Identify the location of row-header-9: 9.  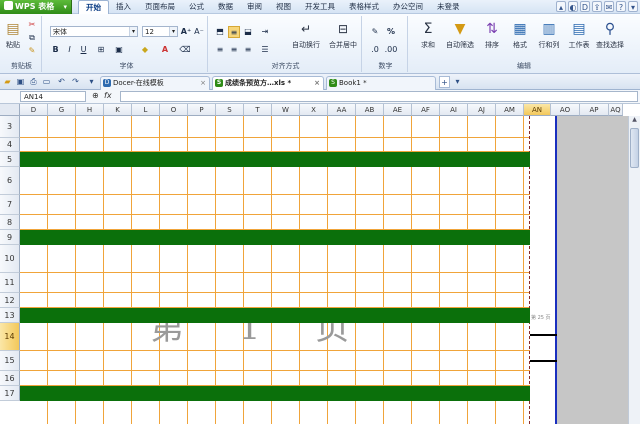
(10, 237).